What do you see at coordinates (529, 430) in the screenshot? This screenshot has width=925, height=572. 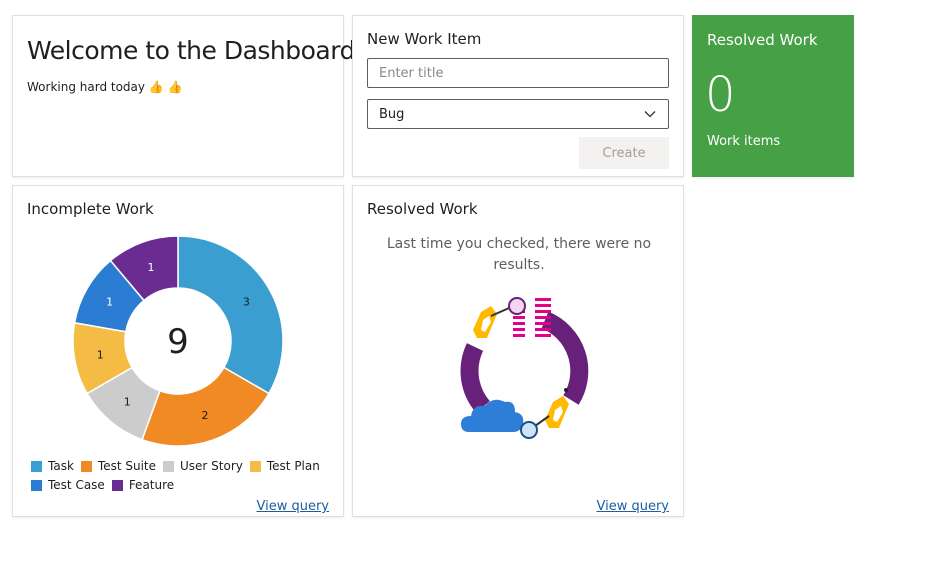 I see `magnifier-bottom-icon` at bounding box center [529, 430].